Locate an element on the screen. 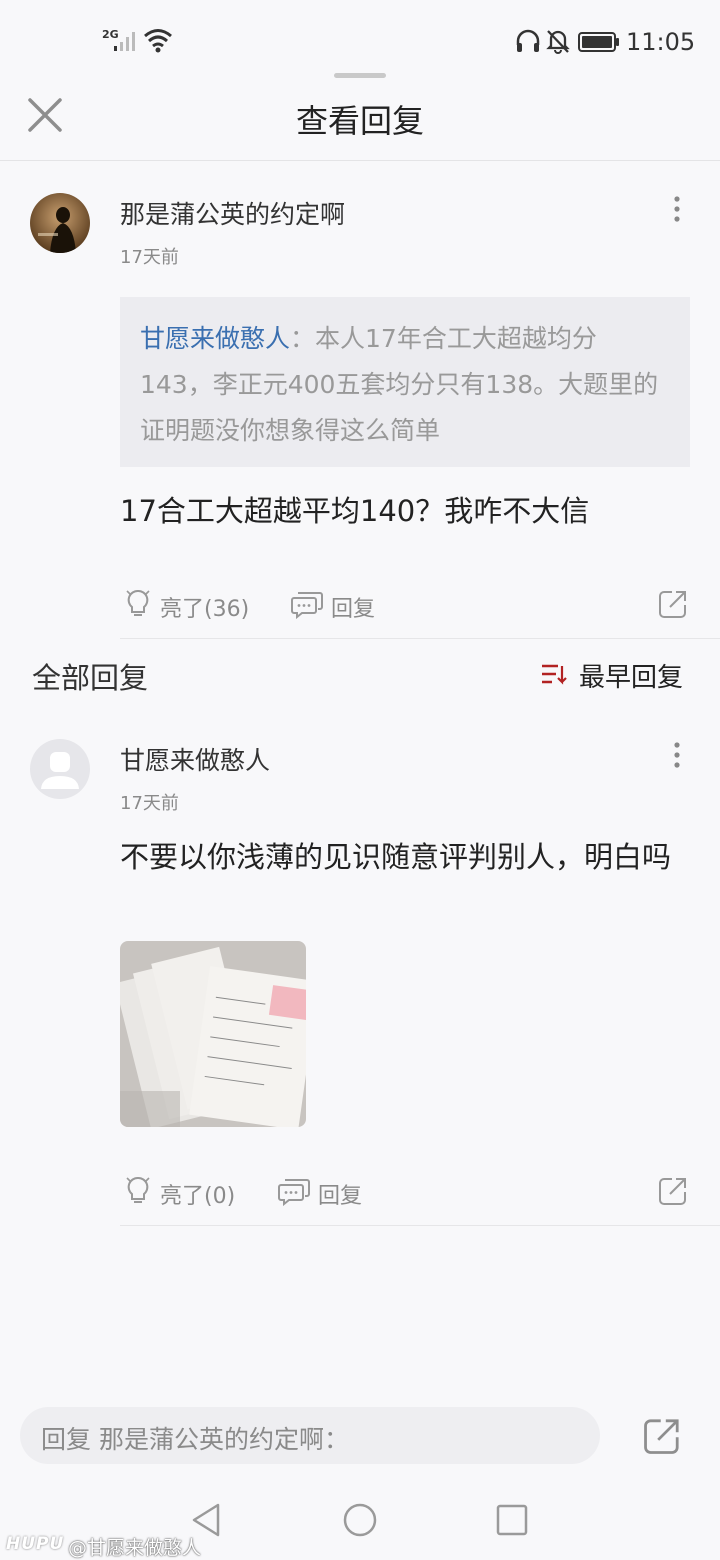 The height and width of the screenshot is (1560, 720). reply-image is located at coordinates (213, 1034).